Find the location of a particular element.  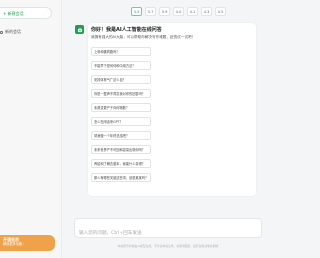

history-item-label: 新的会话 is located at coordinates (13, 31).